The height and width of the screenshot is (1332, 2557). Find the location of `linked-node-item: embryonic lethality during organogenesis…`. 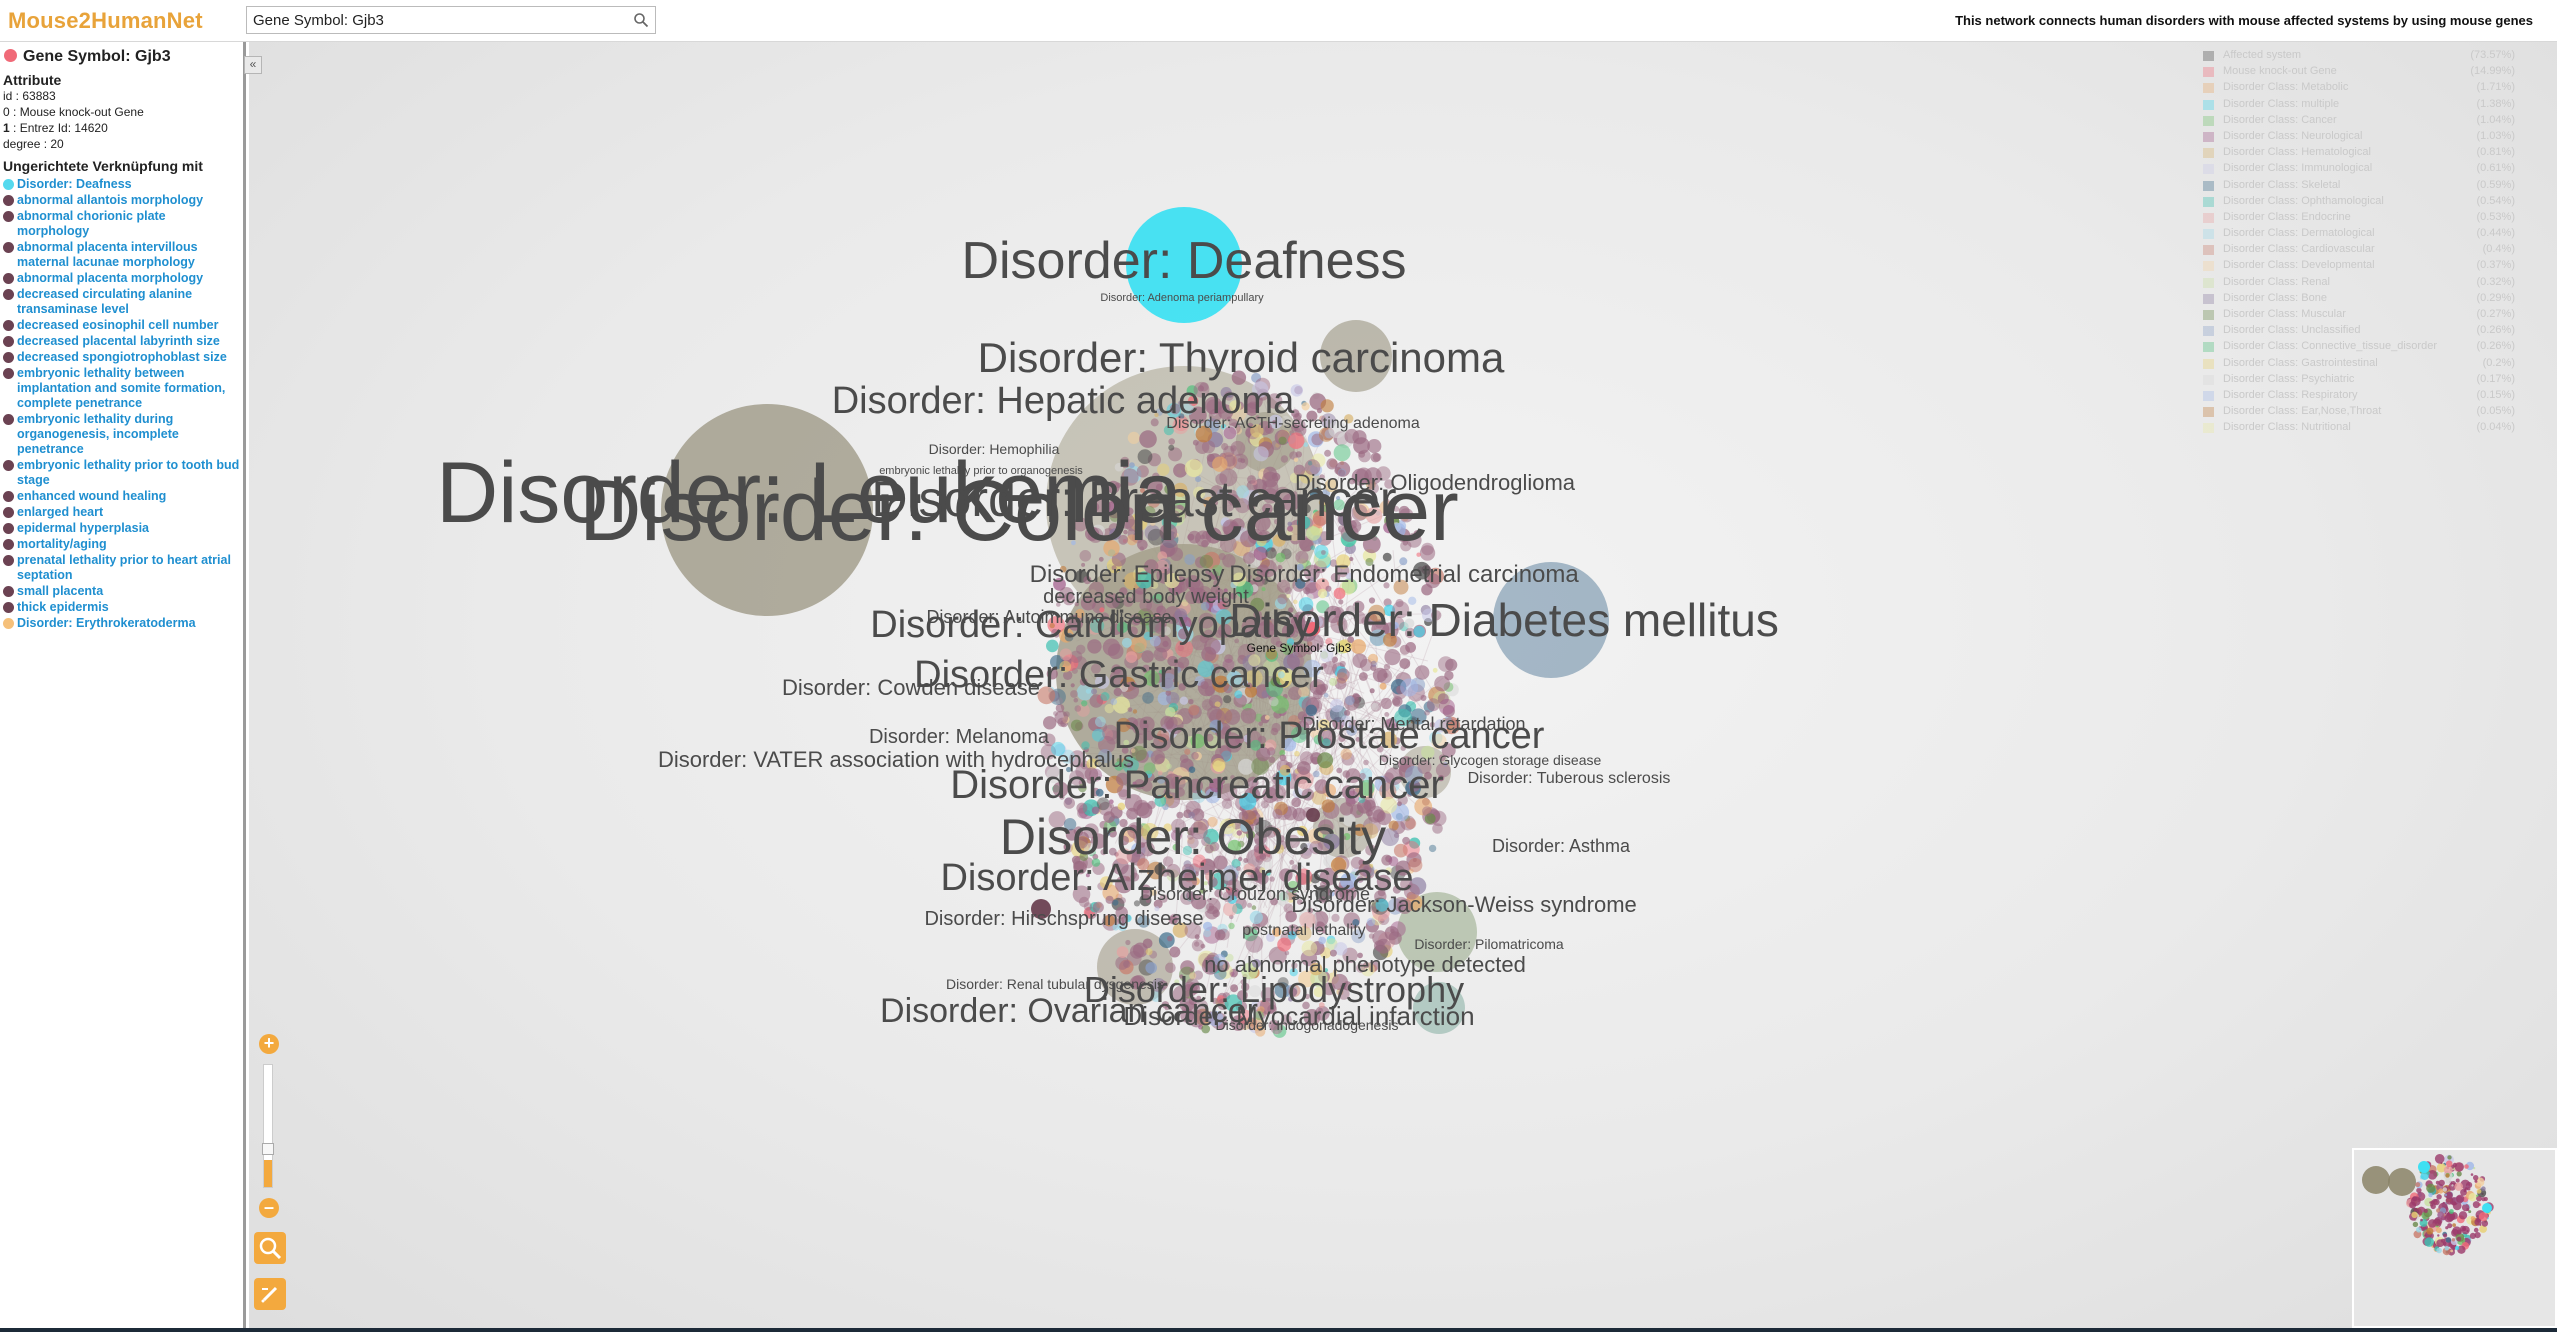

linked-node-item: embryonic lethality during organogenesis… is located at coordinates (122, 434).